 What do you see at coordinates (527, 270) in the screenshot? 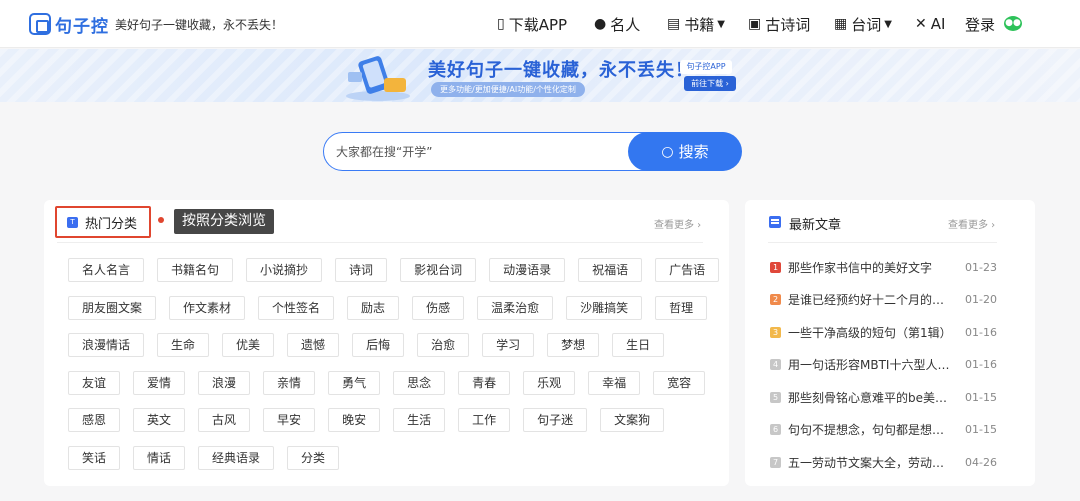
I see `category-tag: 动漫语录` at bounding box center [527, 270].